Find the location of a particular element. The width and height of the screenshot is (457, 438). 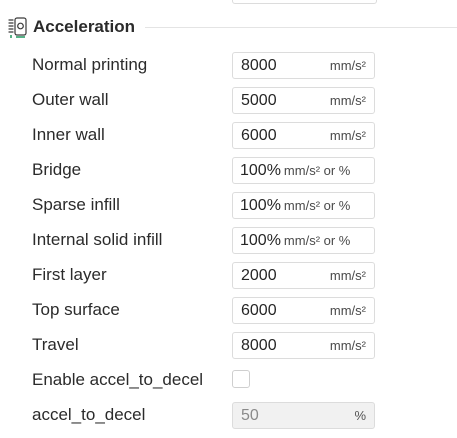

setting-row-bridge: Bridge 100% mm/s² or % is located at coordinates (228, 169).